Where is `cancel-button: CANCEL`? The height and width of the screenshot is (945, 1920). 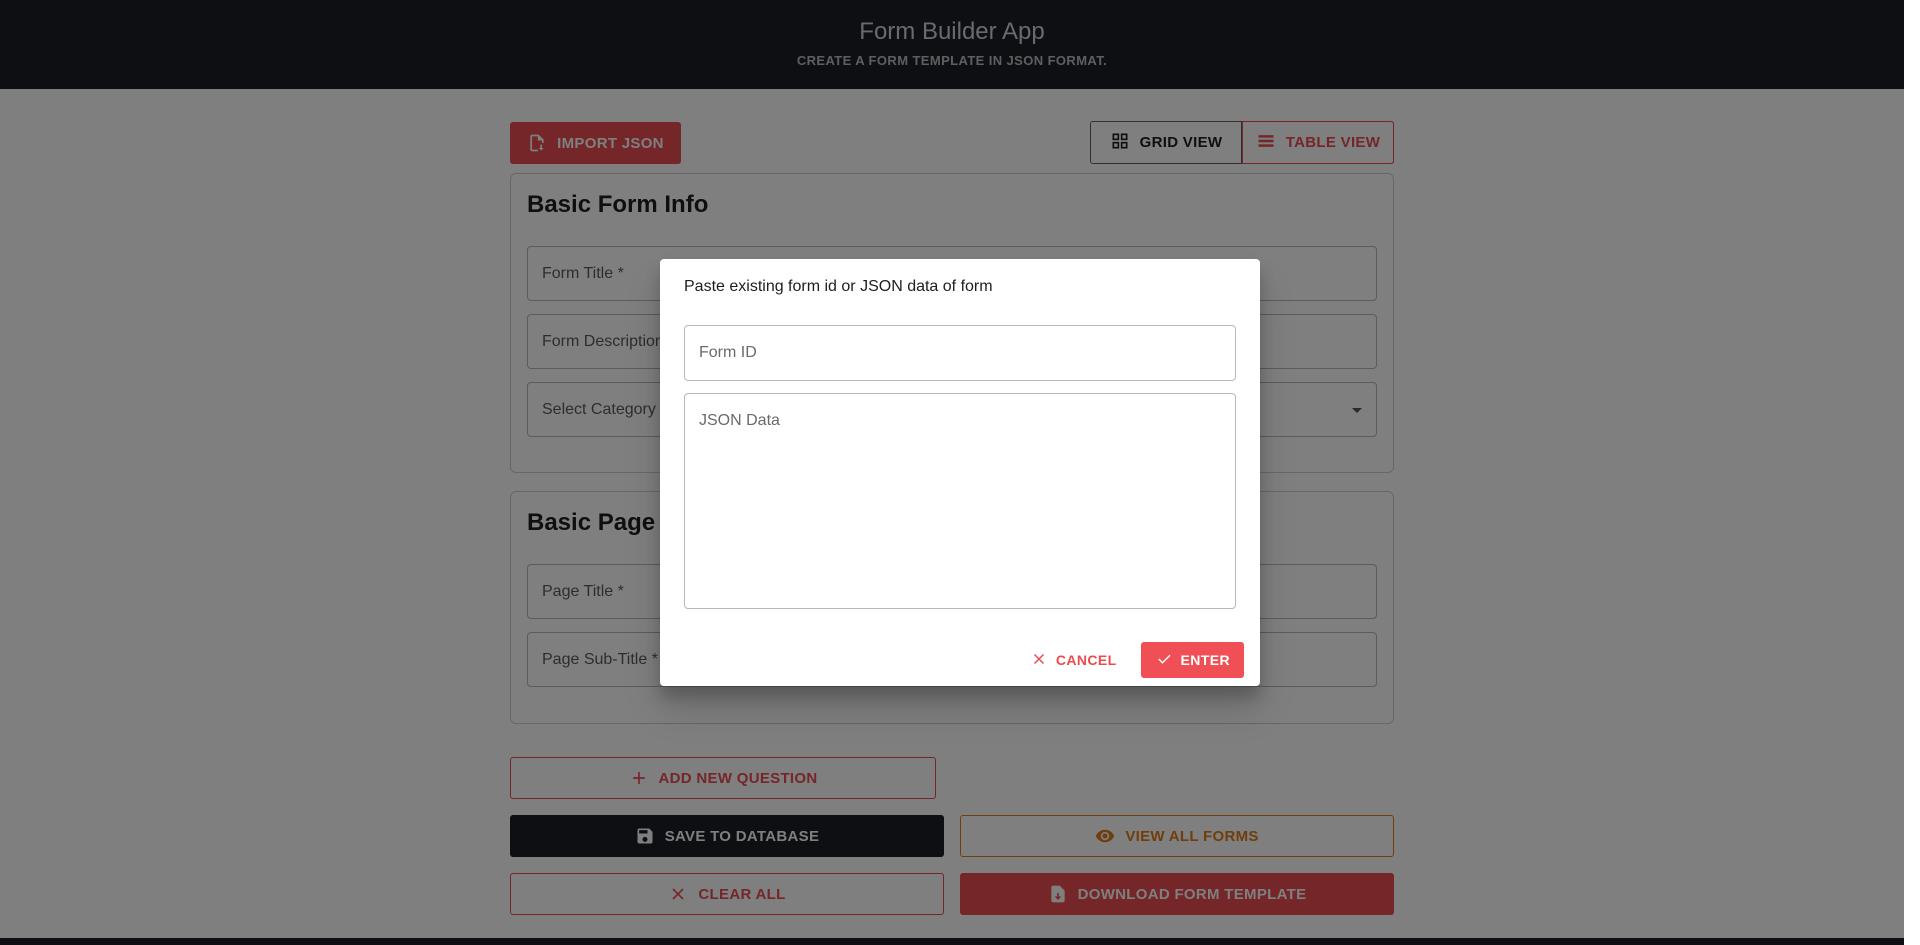
cancel-button: CANCEL is located at coordinates (1073, 660).